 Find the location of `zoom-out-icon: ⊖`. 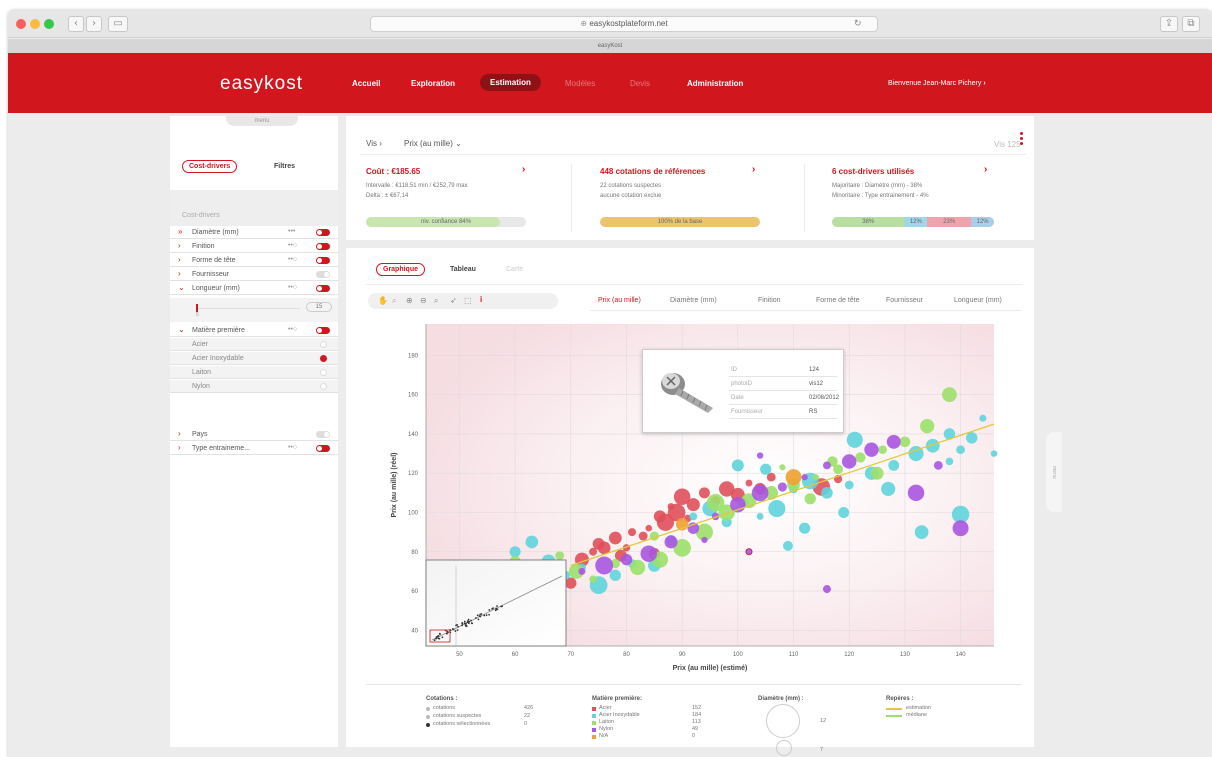

zoom-out-icon: ⊖ is located at coordinates (423, 300).